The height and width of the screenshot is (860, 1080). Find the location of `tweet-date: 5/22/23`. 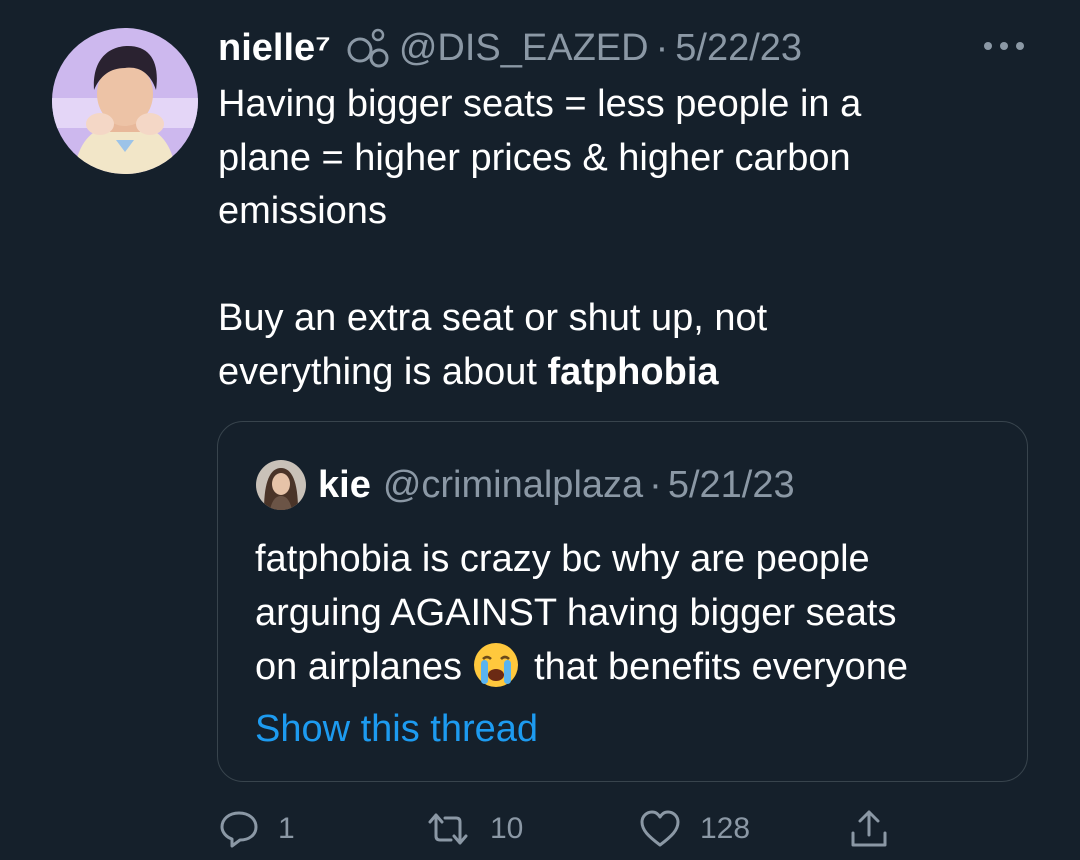

tweet-date: 5/22/23 is located at coordinates (738, 48).